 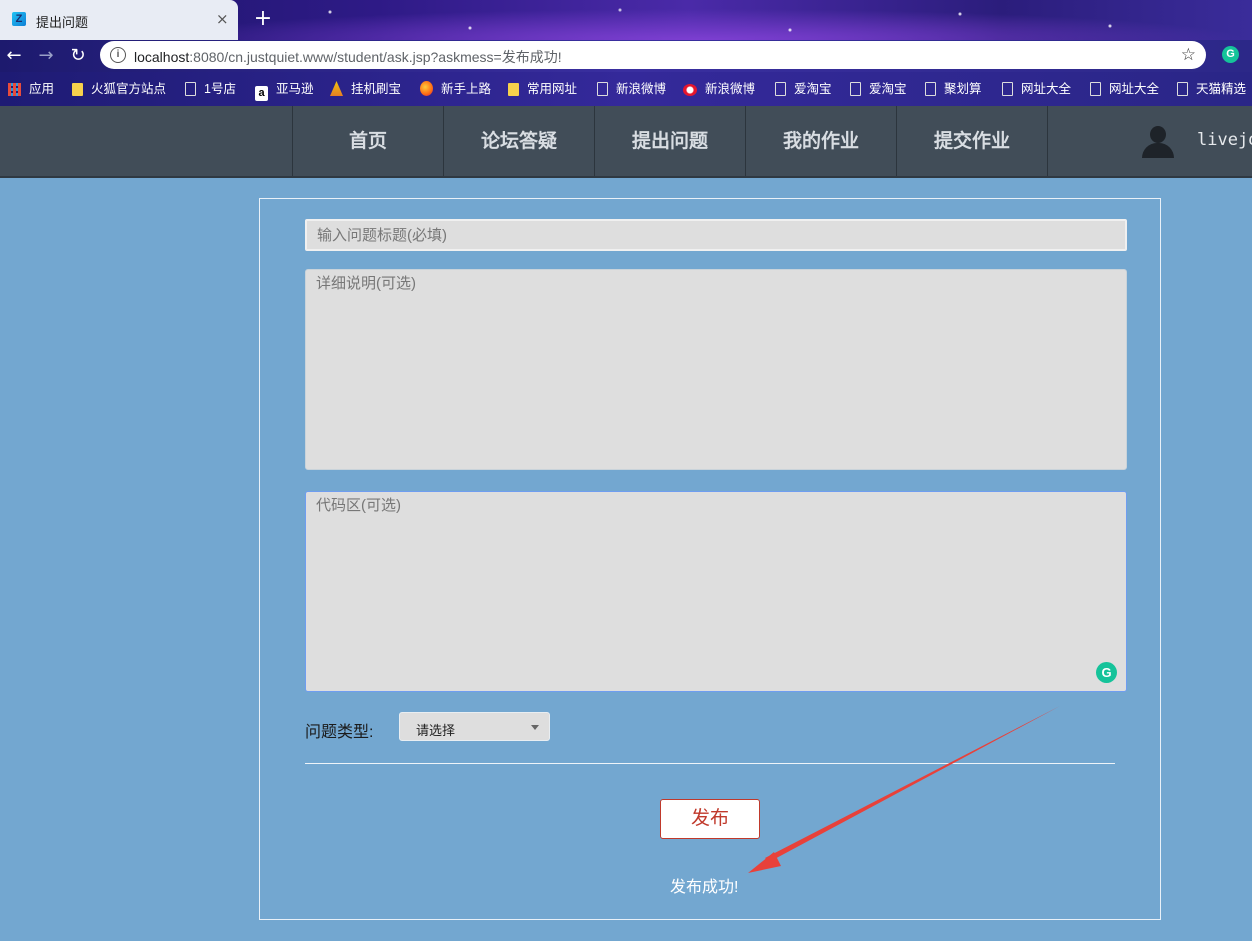 I want to click on tab-title: 提出问题, so click(x=62, y=22).